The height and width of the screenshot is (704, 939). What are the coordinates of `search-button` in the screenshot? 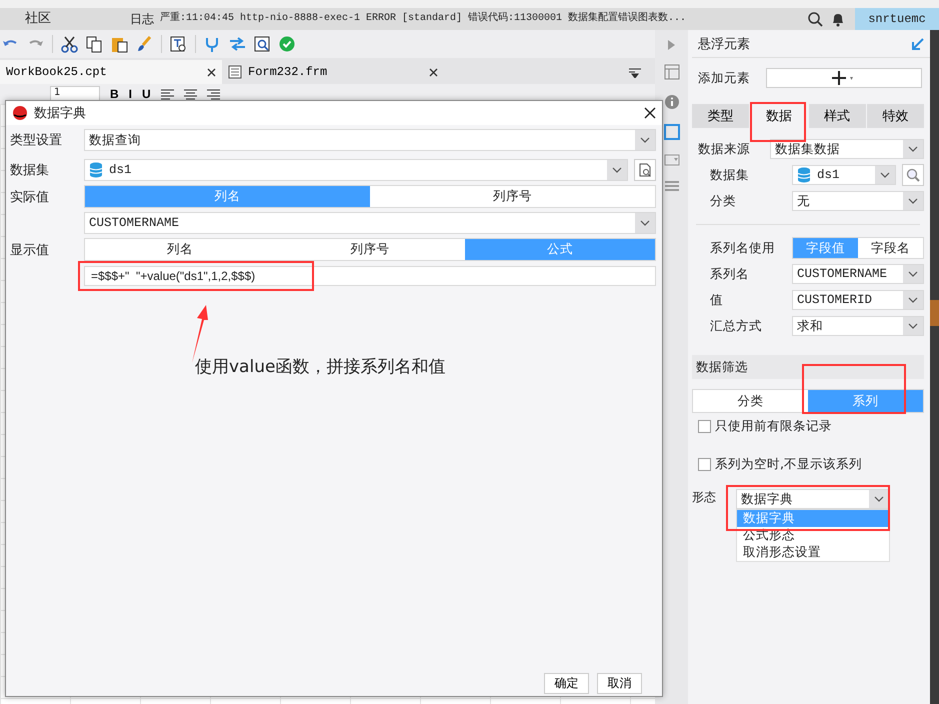 It's located at (913, 175).